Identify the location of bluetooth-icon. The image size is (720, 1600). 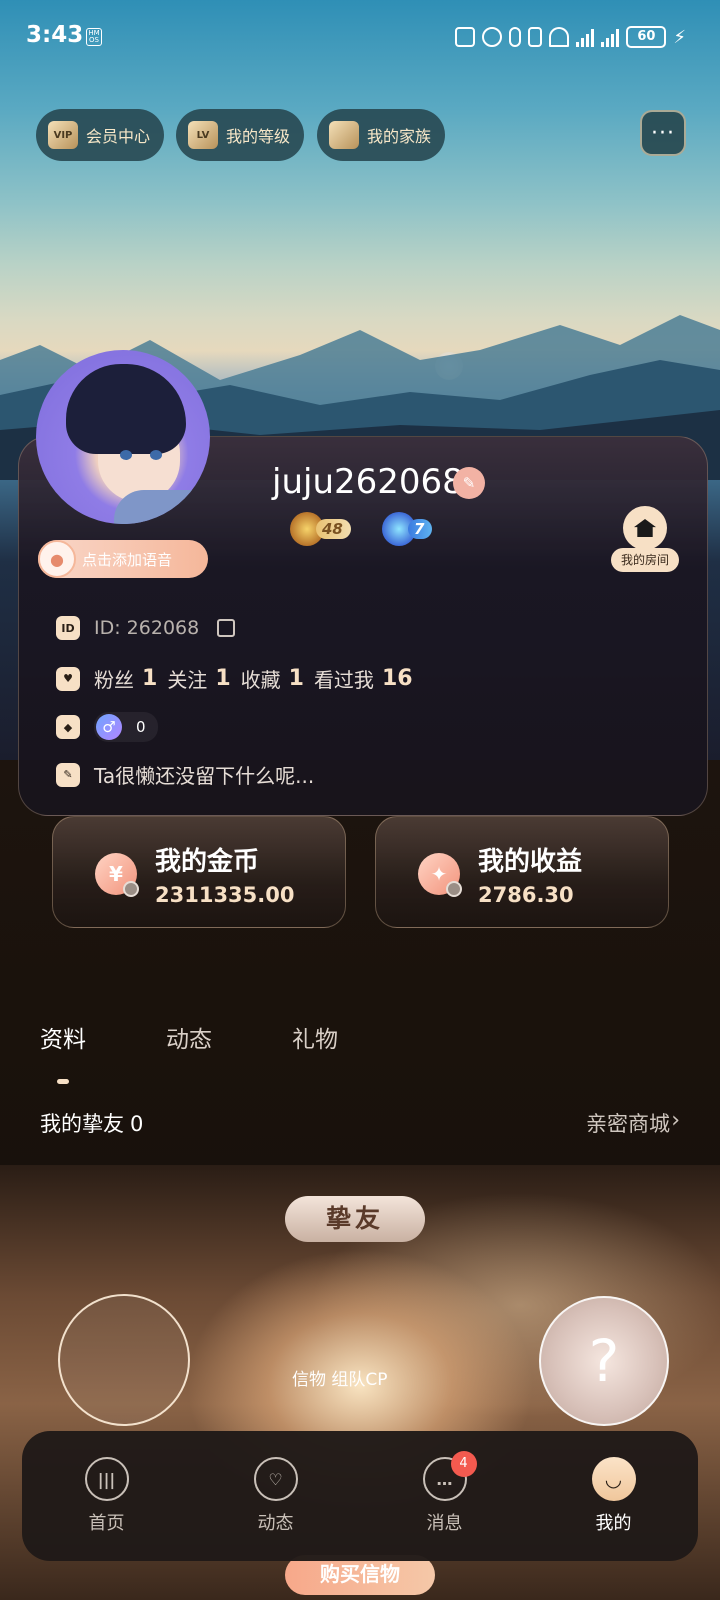
(515, 37).